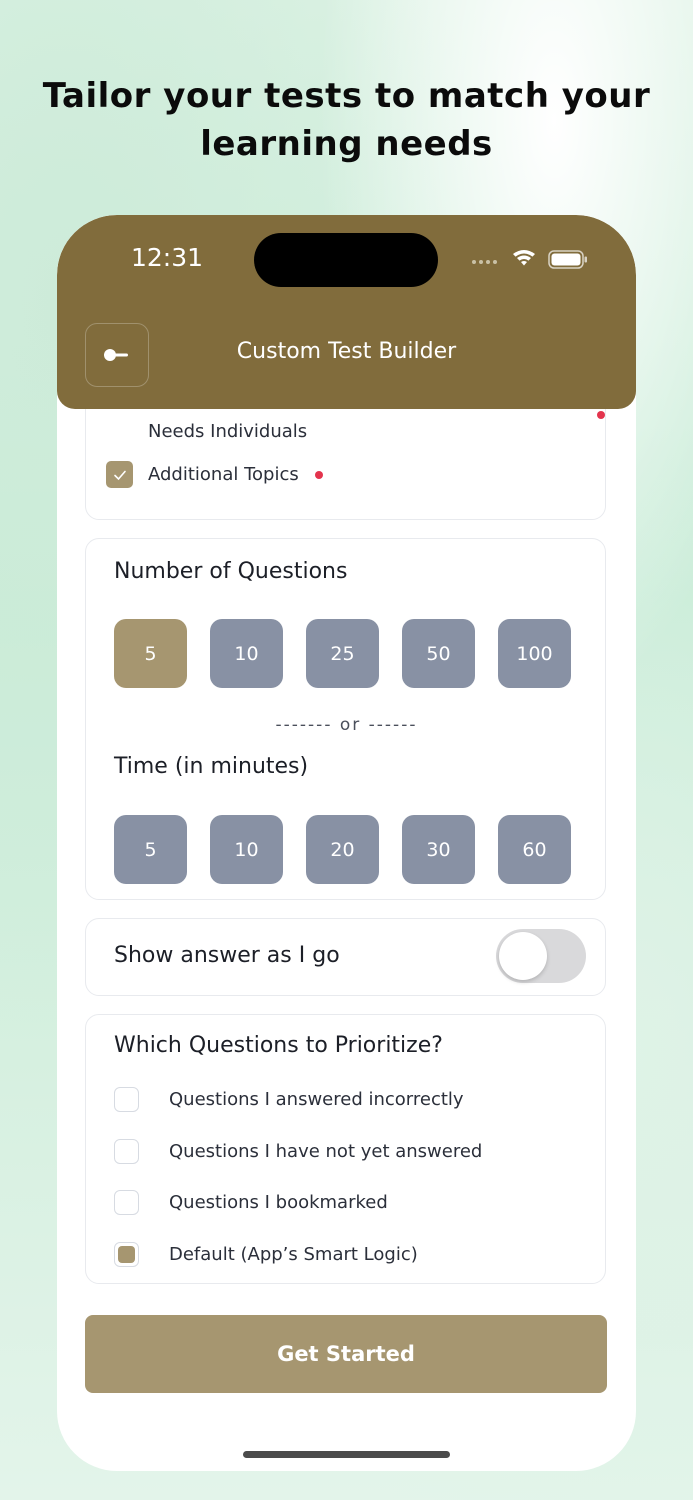  I want to click on or-divider: ------- or ------, so click(346, 725).